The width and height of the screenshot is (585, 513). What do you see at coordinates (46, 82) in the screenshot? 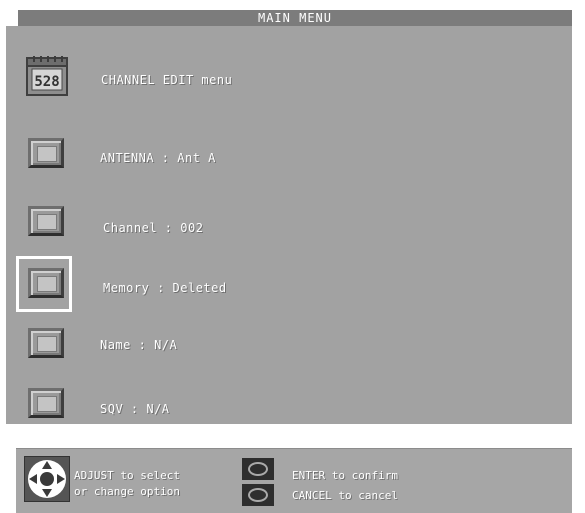
I see `channel-edit-icon-text: 528` at bounding box center [46, 82].